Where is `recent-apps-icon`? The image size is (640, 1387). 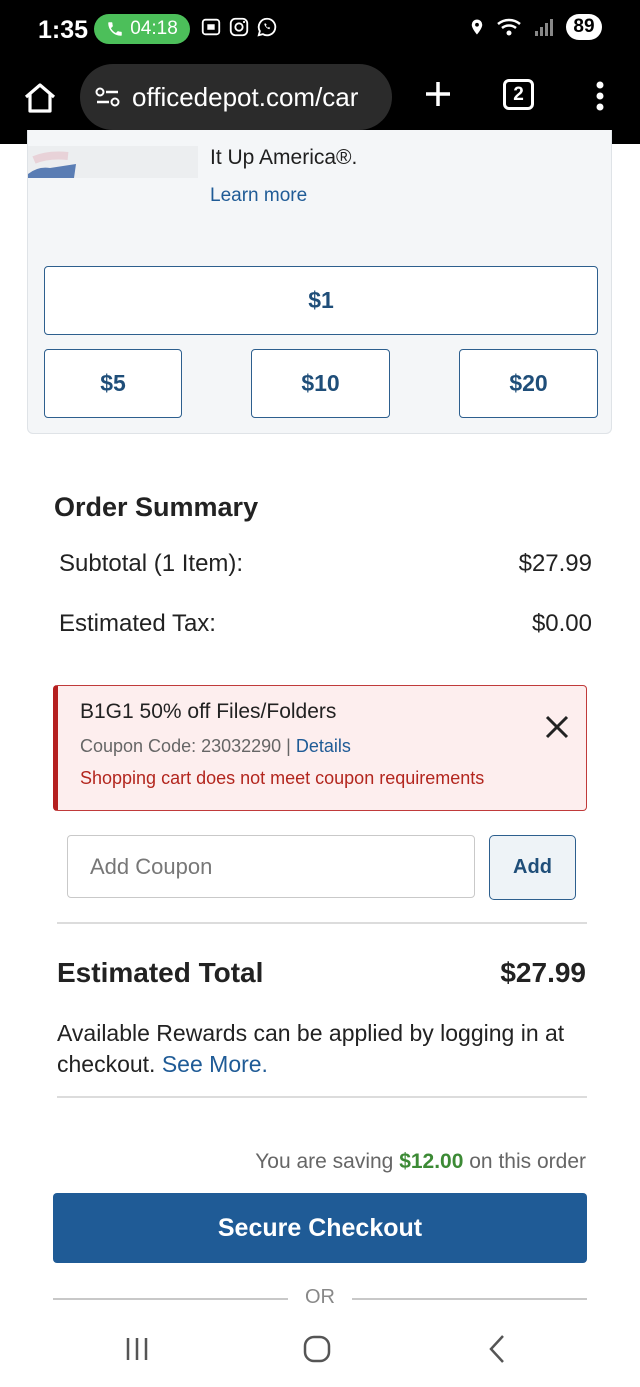
recent-apps-icon is located at coordinates (137, 1349).